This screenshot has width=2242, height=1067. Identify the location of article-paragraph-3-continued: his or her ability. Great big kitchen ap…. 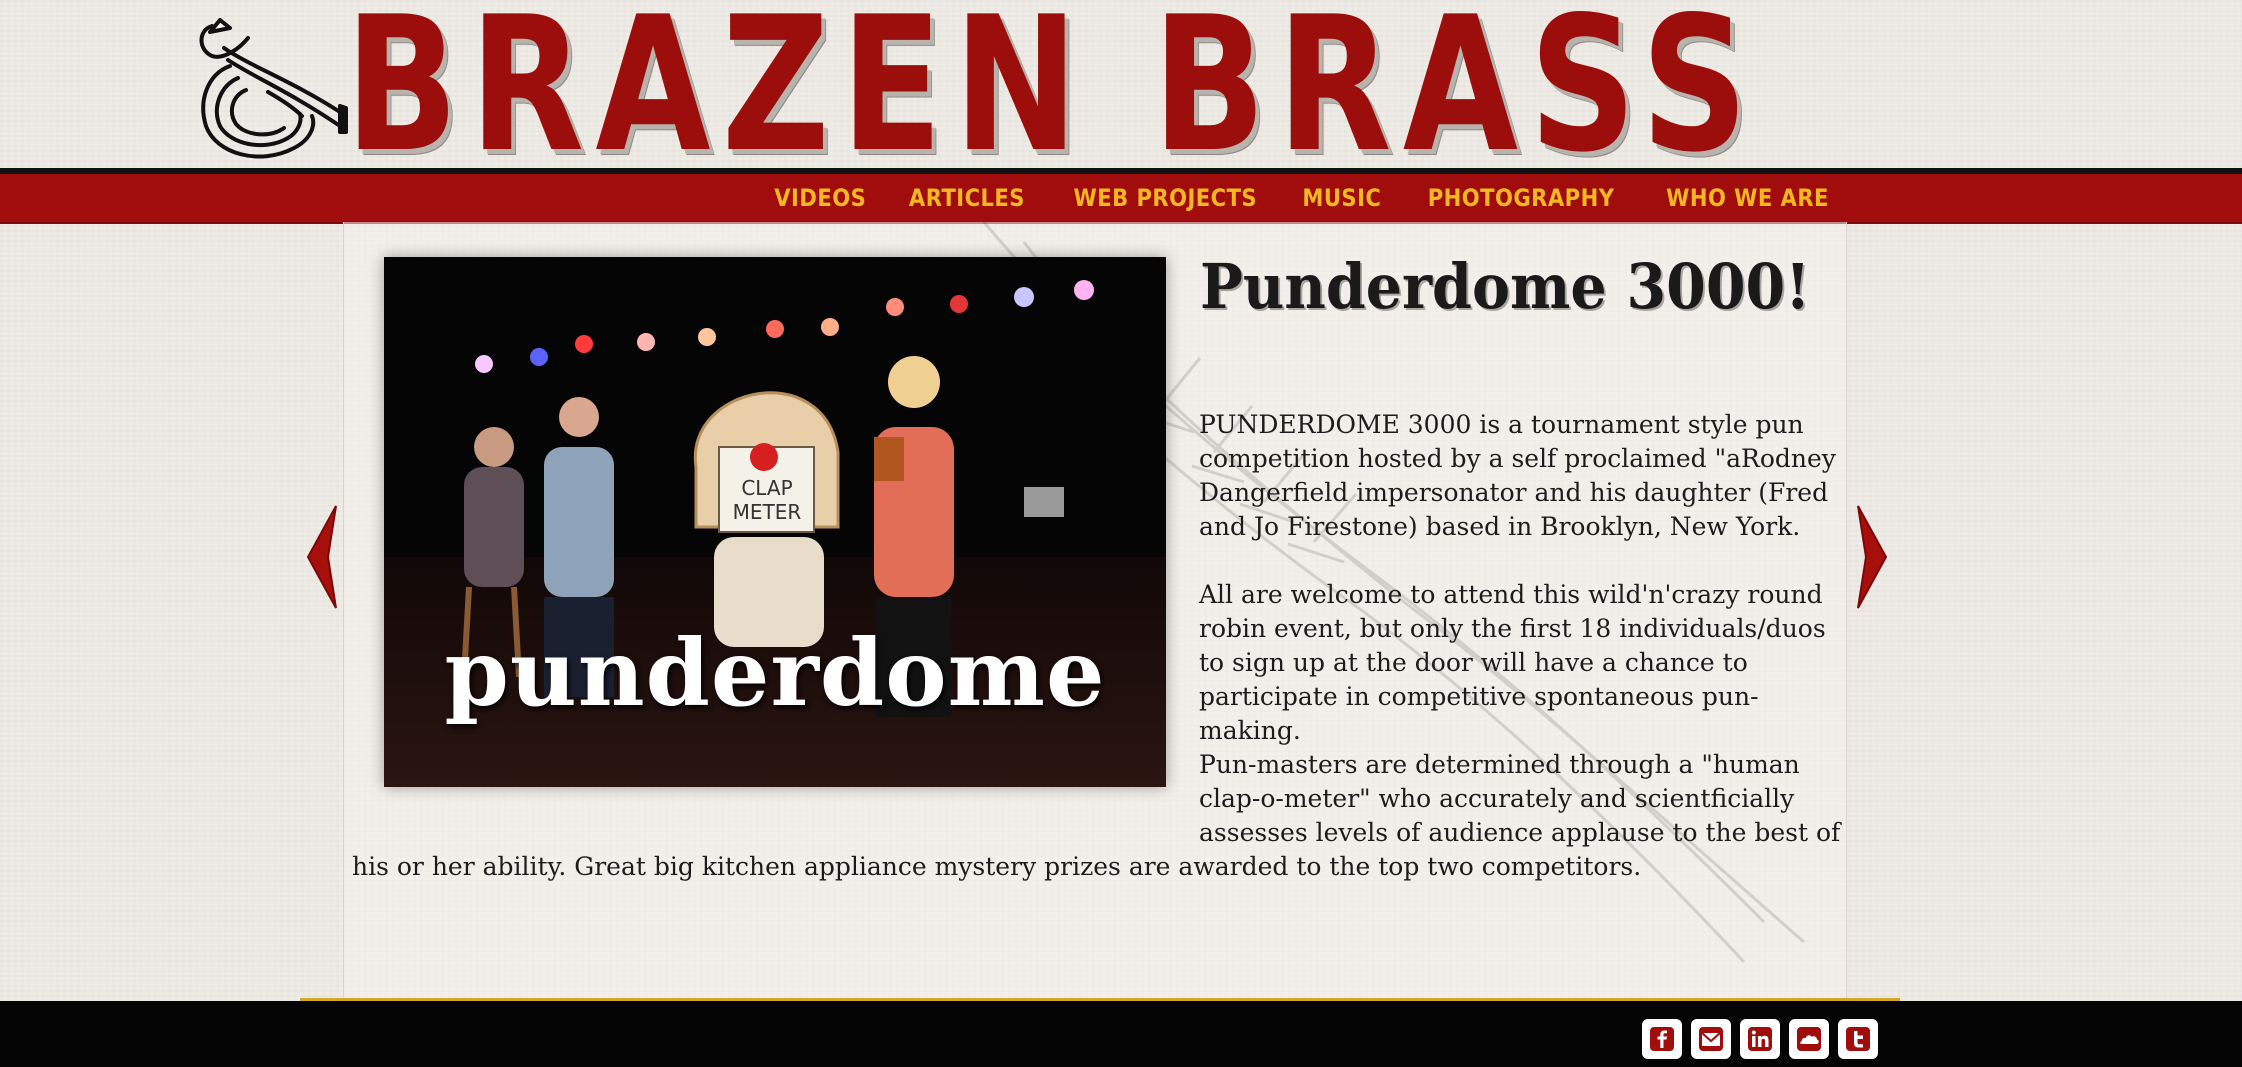
(997, 866).